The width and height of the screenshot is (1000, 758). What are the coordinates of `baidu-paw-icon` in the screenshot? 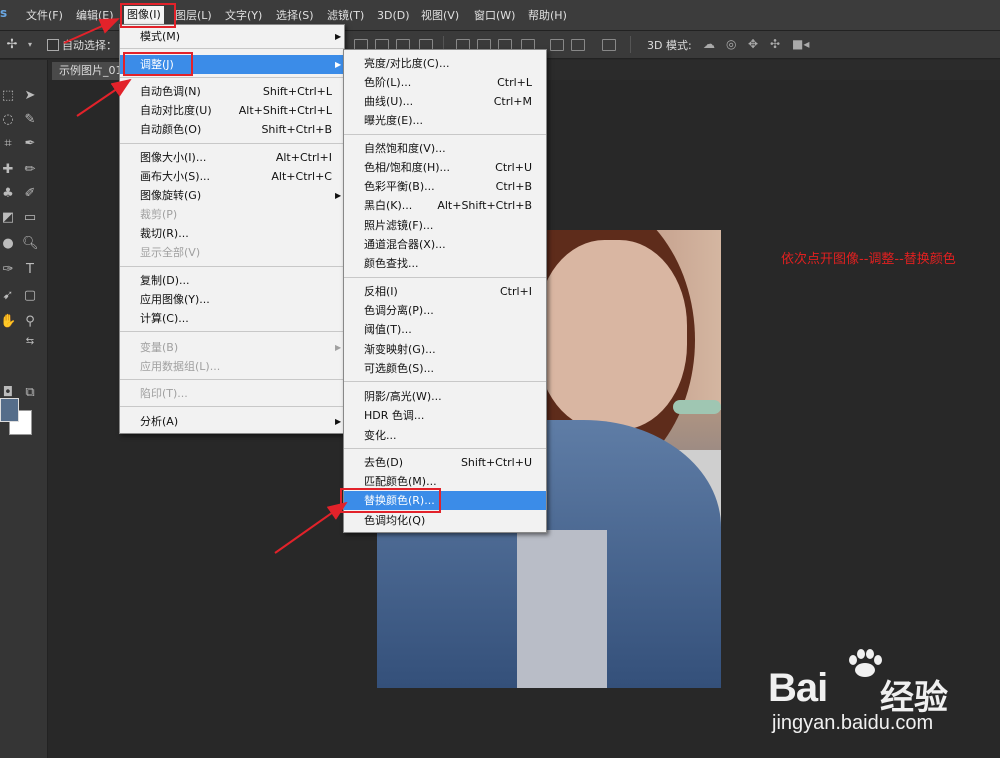 It's located at (865, 663).